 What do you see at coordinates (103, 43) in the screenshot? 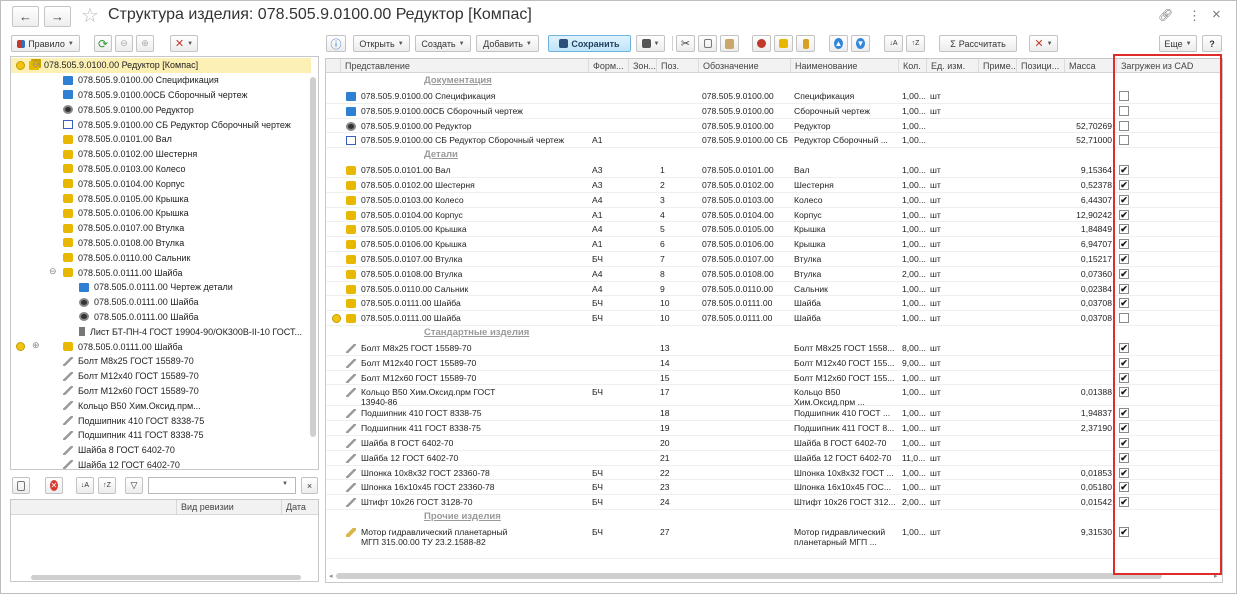
I see `refresh-button: ⟳` at bounding box center [103, 43].